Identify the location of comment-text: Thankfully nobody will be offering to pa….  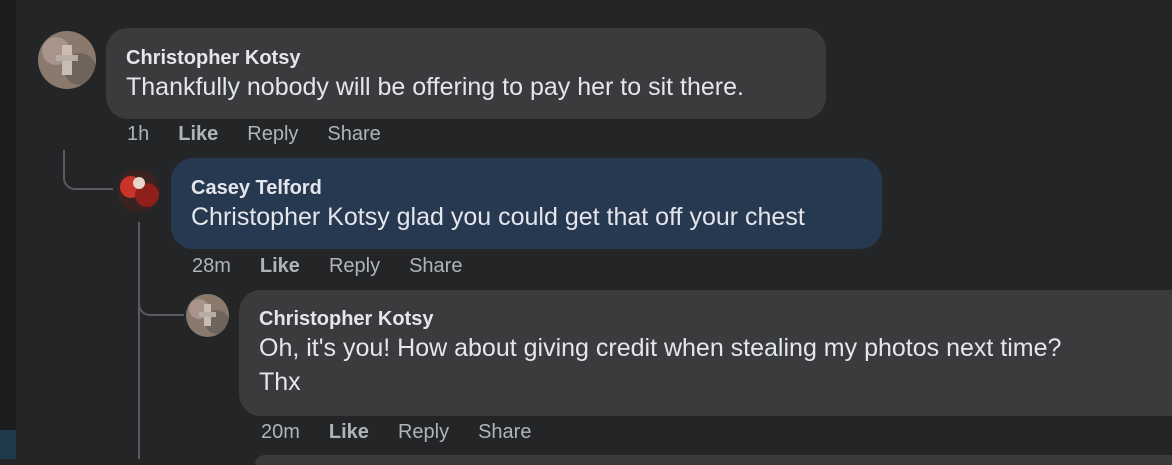
(435, 87).